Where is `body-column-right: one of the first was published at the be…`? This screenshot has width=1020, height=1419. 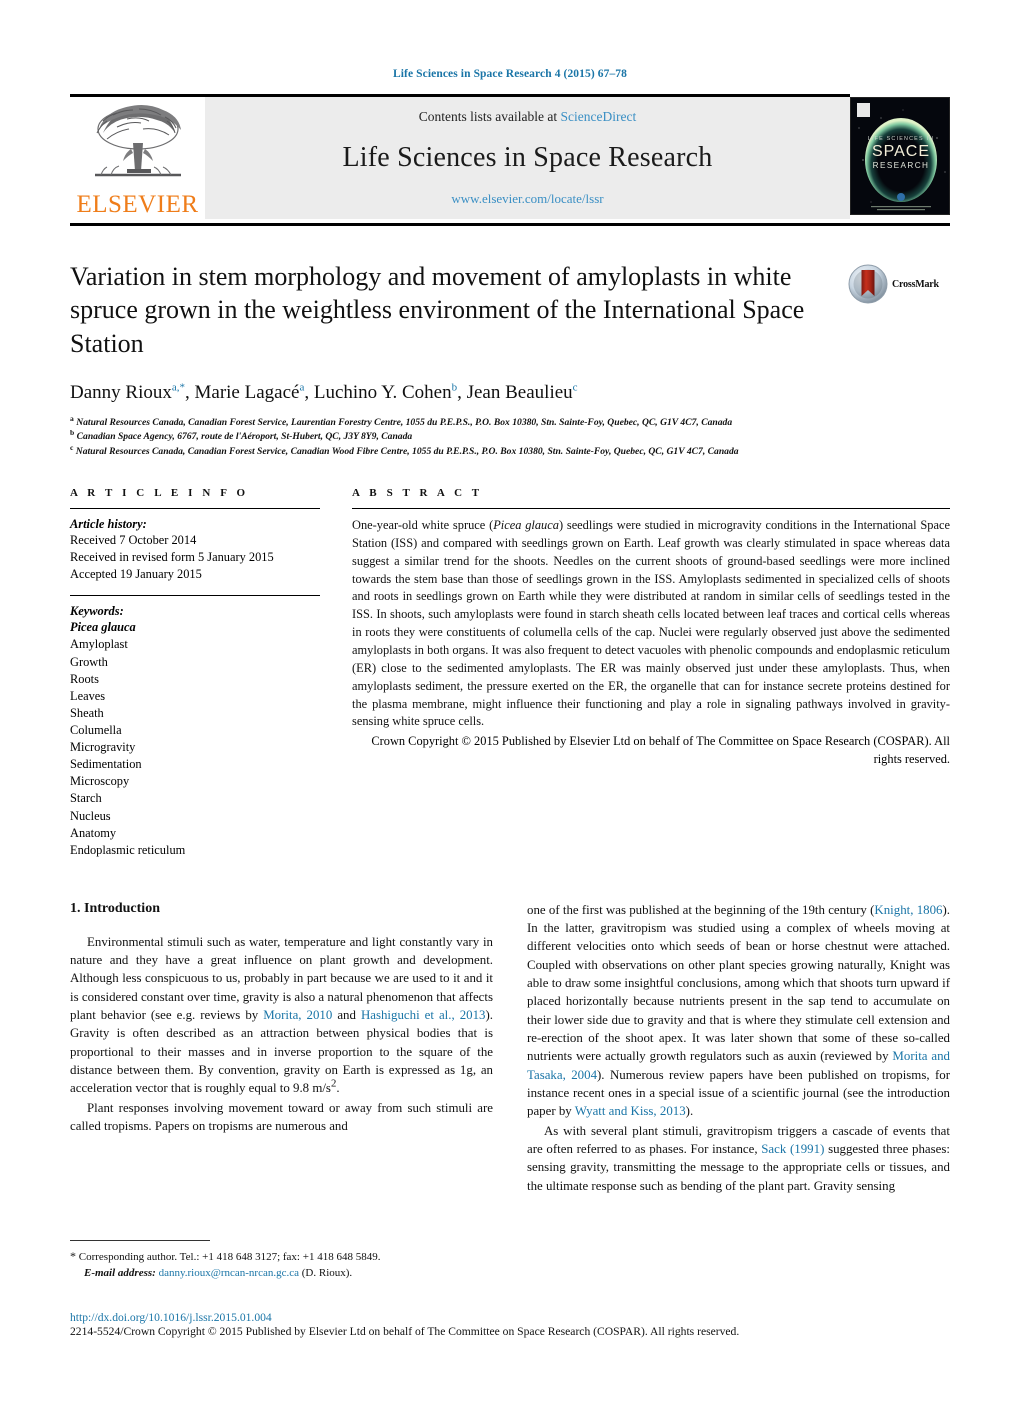
body-column-right: one of the first was published at the be… is located at coordinates (738, 1048).